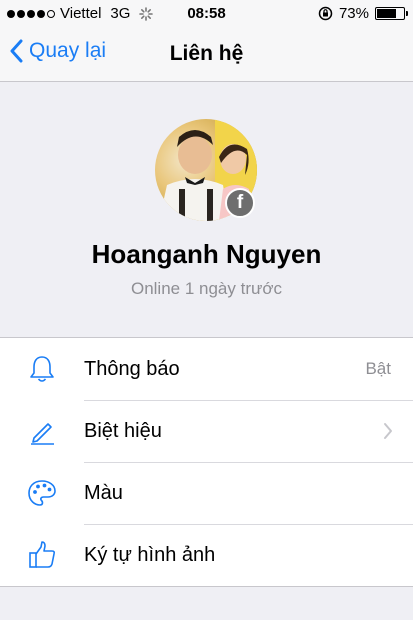  What do you see at coordinates (150, 554) in the screenshot?
I see `emoji-label: Ký tự hình ảnh` at bounding box center [150, 554].